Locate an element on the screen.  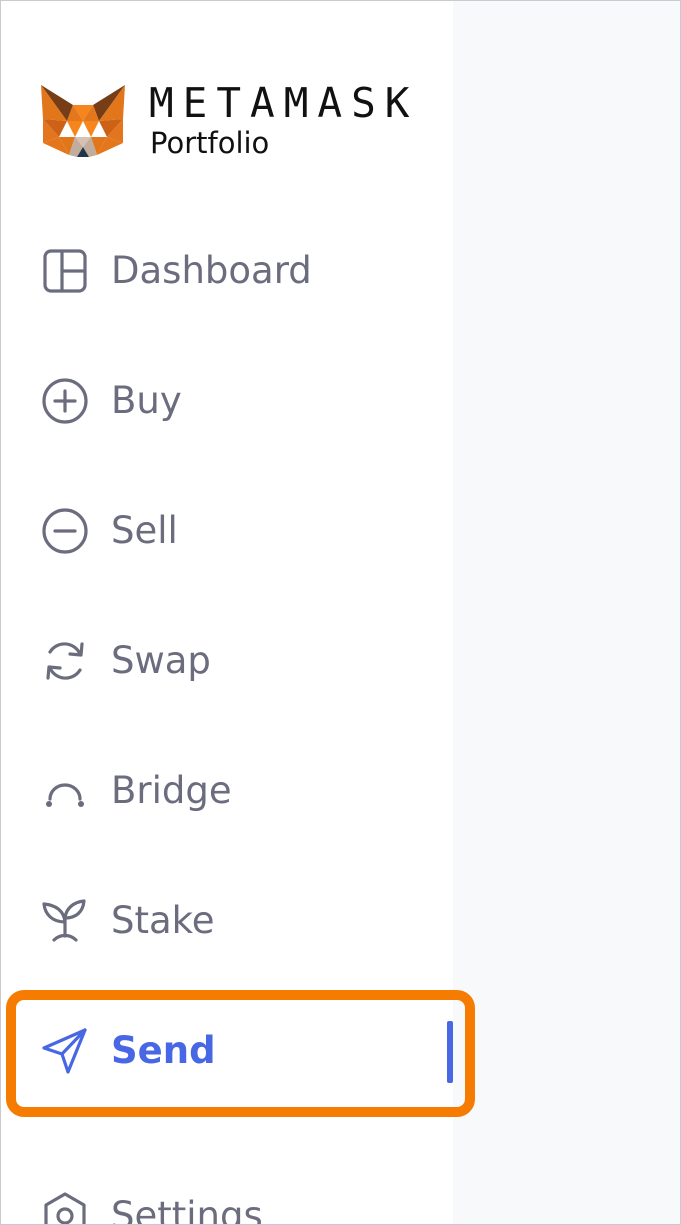
brand-product: Portfolio is located at coordinates (210, 143).